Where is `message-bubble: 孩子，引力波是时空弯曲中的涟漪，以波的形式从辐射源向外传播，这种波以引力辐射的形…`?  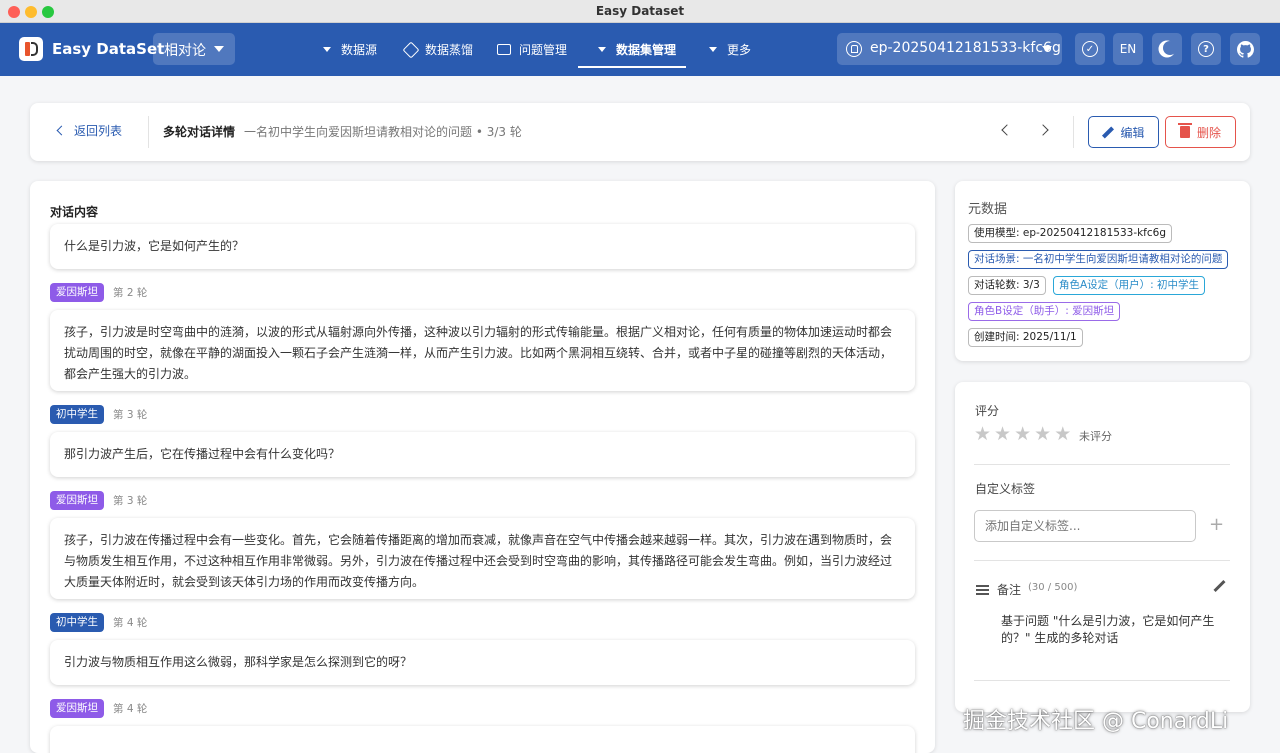
message-bubble: 孩子，引力波是时空弯曲中的涟漪，以波的形式从辐射源向外传播，这种波以引力辐射的形… is located at coordinates (482, 350).